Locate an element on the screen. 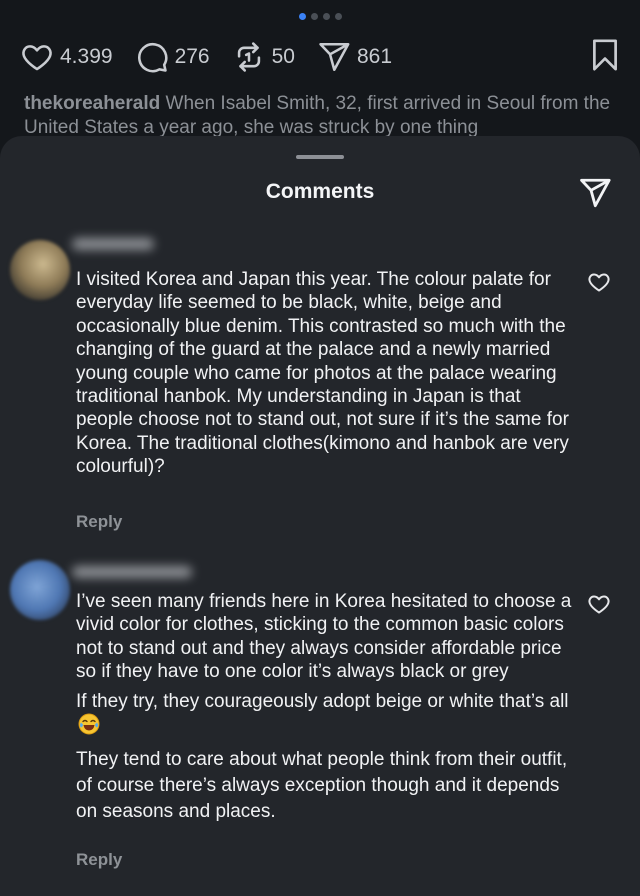  comment-button: 276 is located at coordinates (172, 57).